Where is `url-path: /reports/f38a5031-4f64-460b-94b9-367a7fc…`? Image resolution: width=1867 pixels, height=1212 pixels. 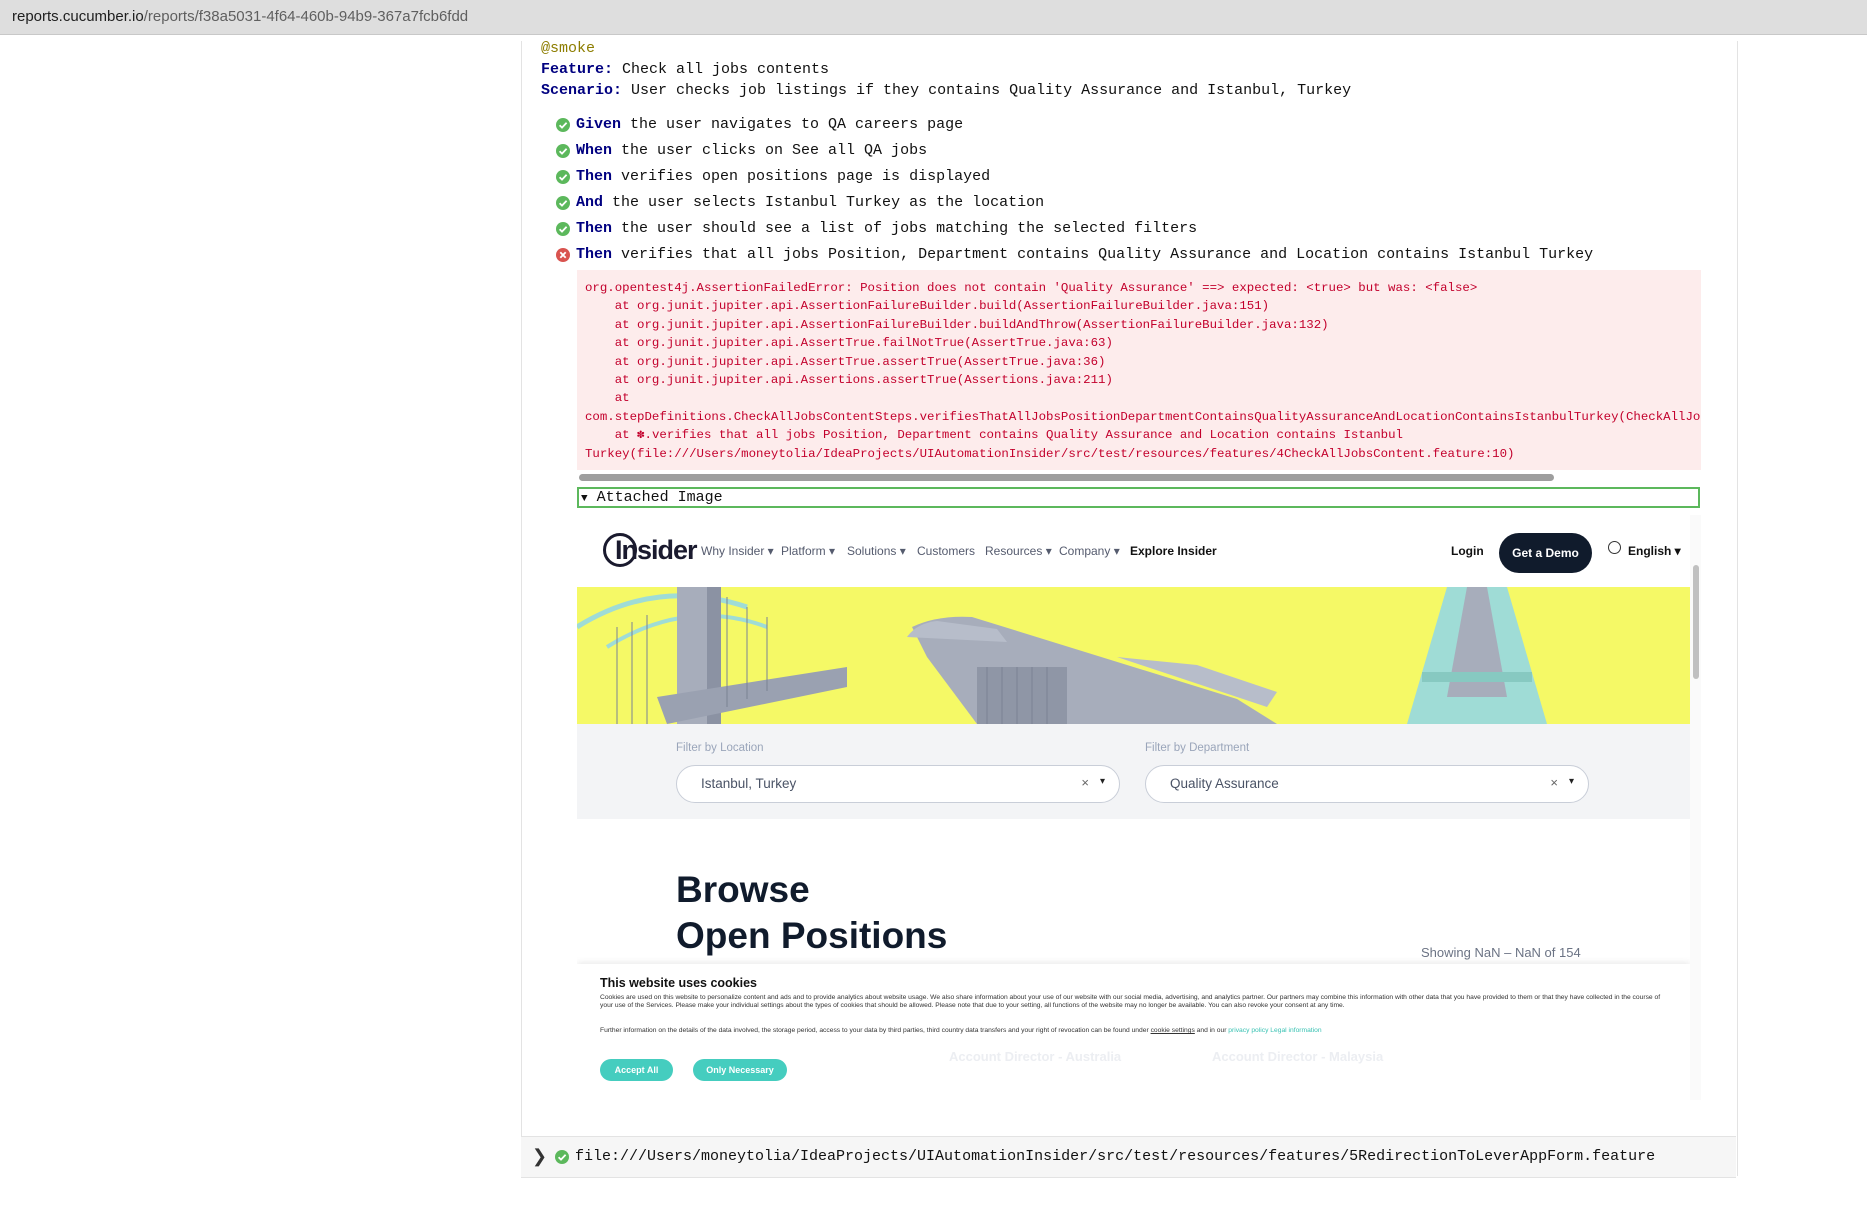
url-path: /reports/f38a5031-4f64-460b-94b9-367a7fc… is located at coordinates (306, 16).